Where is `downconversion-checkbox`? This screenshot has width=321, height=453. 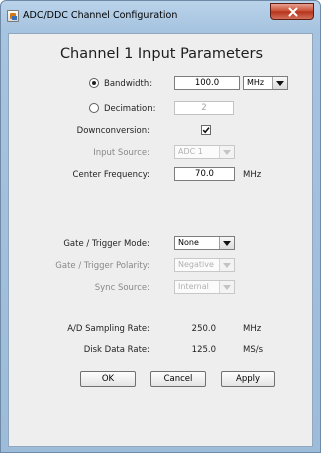
downconversion-checkbox is located at coordinates (206, 130).